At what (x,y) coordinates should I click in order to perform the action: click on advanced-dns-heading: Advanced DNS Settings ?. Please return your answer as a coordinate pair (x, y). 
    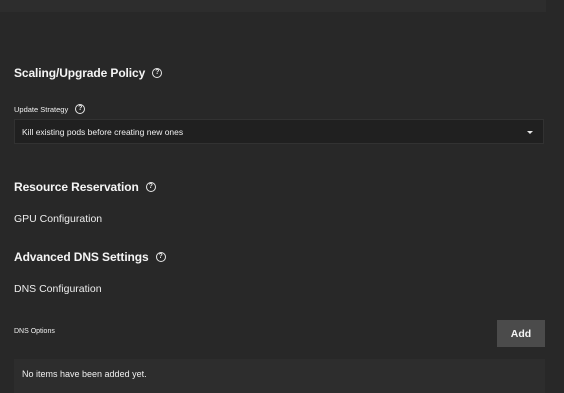
    Looking at the image, I should click on (90, 257).